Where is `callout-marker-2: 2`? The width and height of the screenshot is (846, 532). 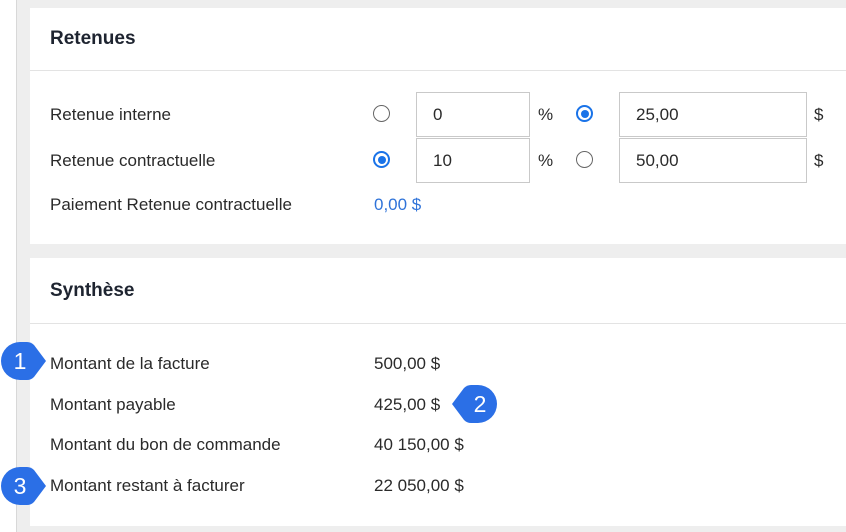
callout-marker-2: 2 is located at coordinates (474, 404).